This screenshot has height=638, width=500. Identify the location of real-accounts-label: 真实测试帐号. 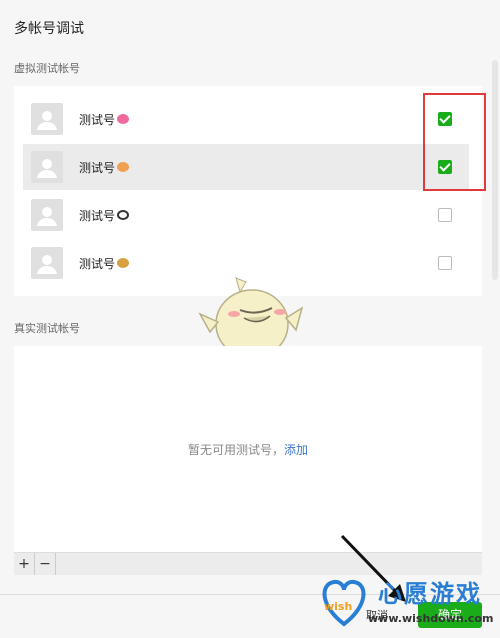
(47, 328).